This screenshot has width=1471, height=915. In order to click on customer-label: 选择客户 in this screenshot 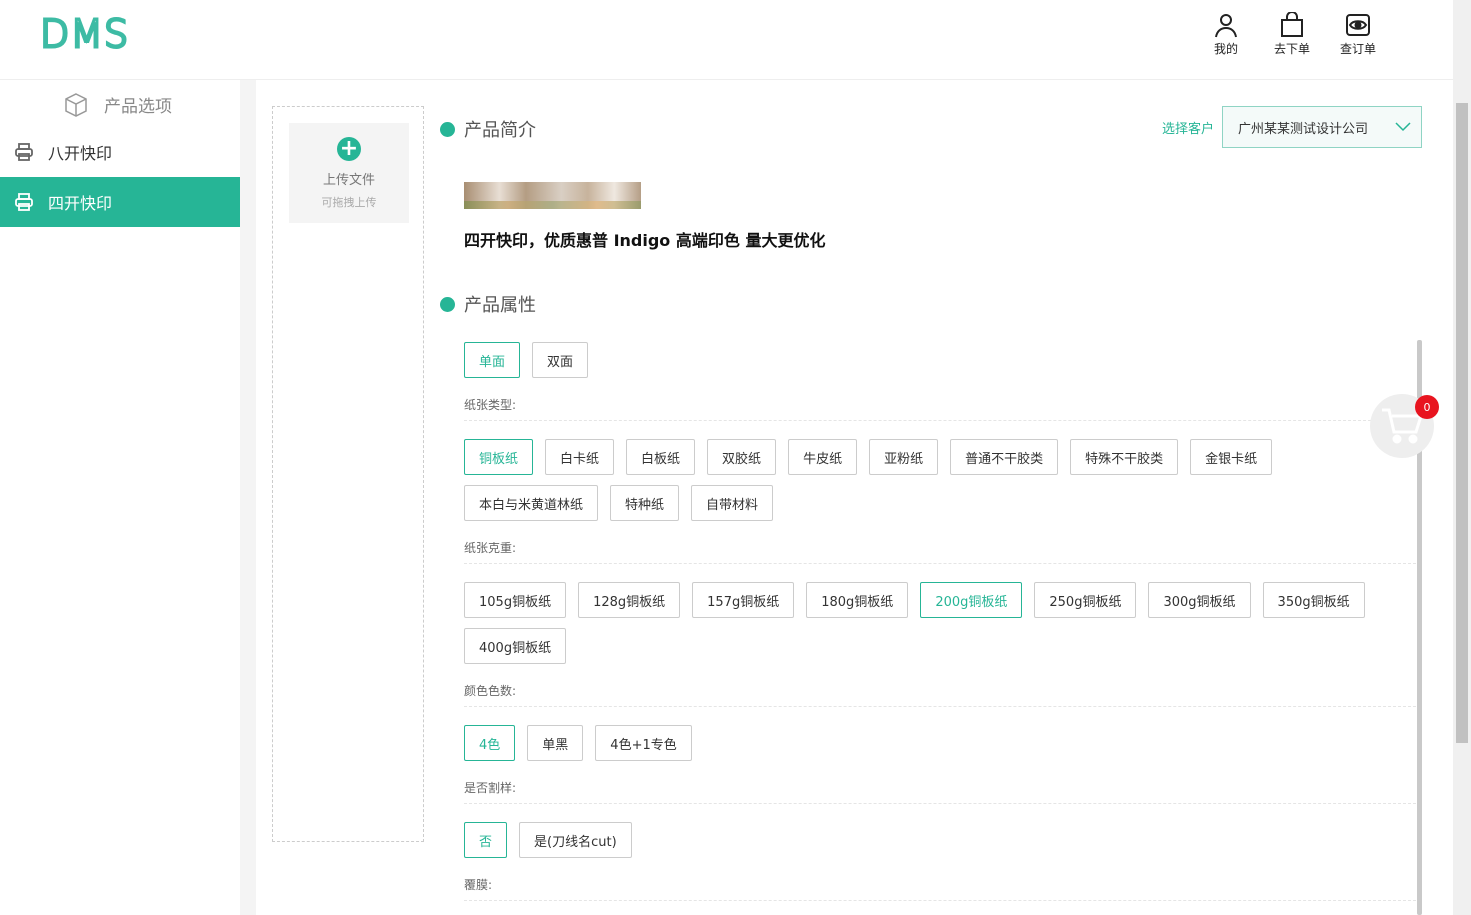, I will do `click(1187, 129)`.